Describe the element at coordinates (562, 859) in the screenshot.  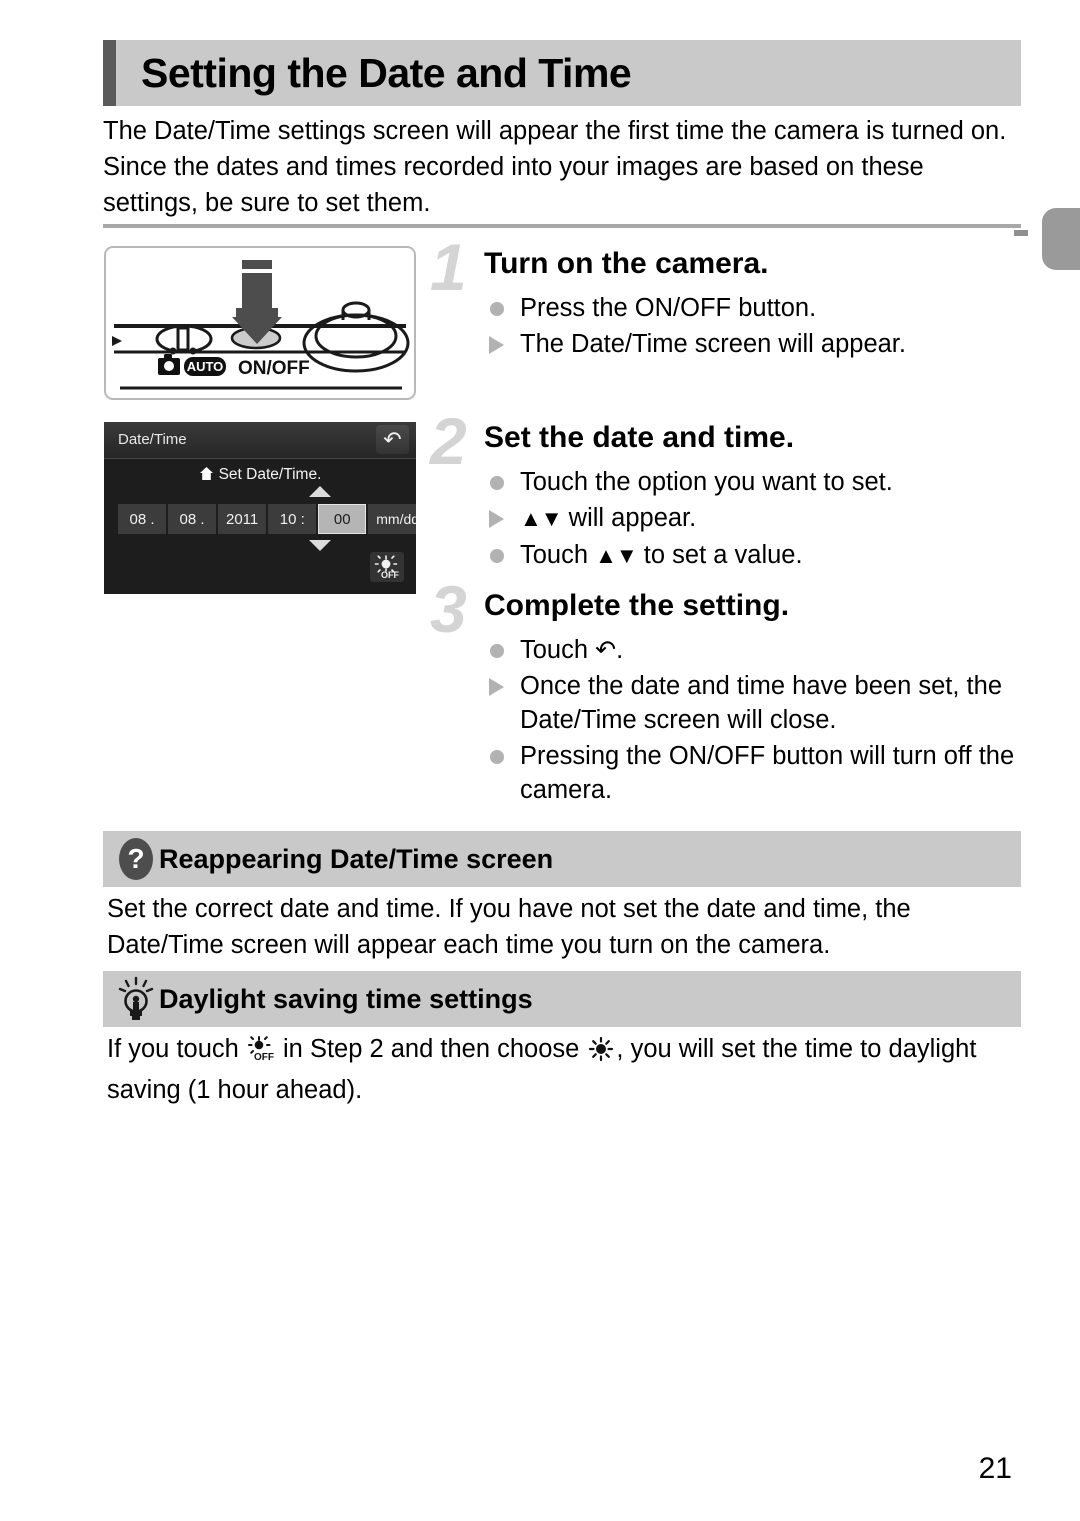
I see `callout-reappearing-bar: ? Reappearing Date/Time screen` at that location.